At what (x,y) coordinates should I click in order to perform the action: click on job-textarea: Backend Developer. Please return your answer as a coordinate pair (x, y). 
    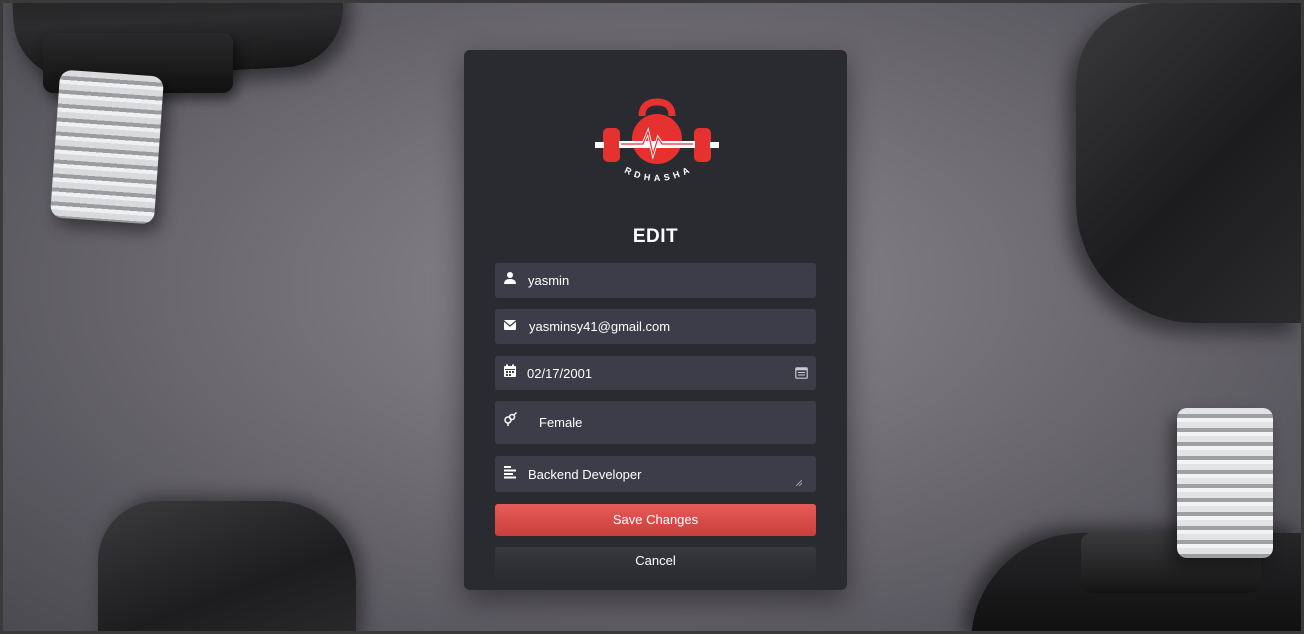
    Looking at the image, I should click on (655, 474).